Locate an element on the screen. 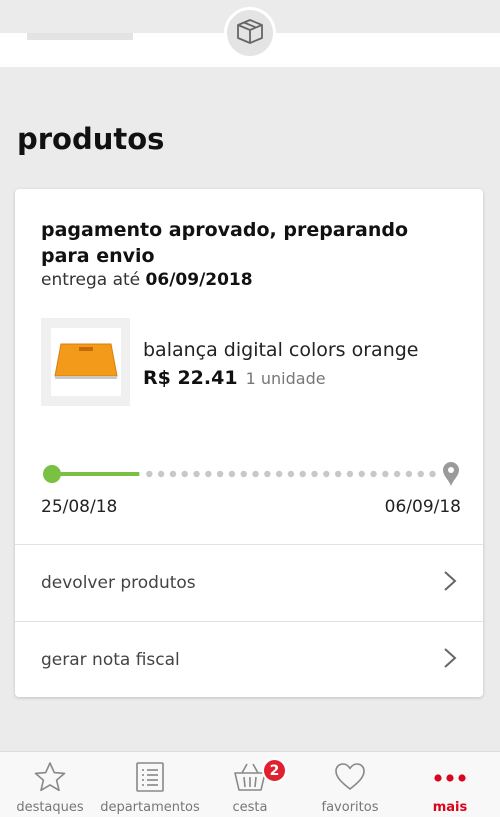 Image resolution: width=500 pixels, height=817 pixels. delivery-prefix: entrega até is located at coordinates (91, 280).